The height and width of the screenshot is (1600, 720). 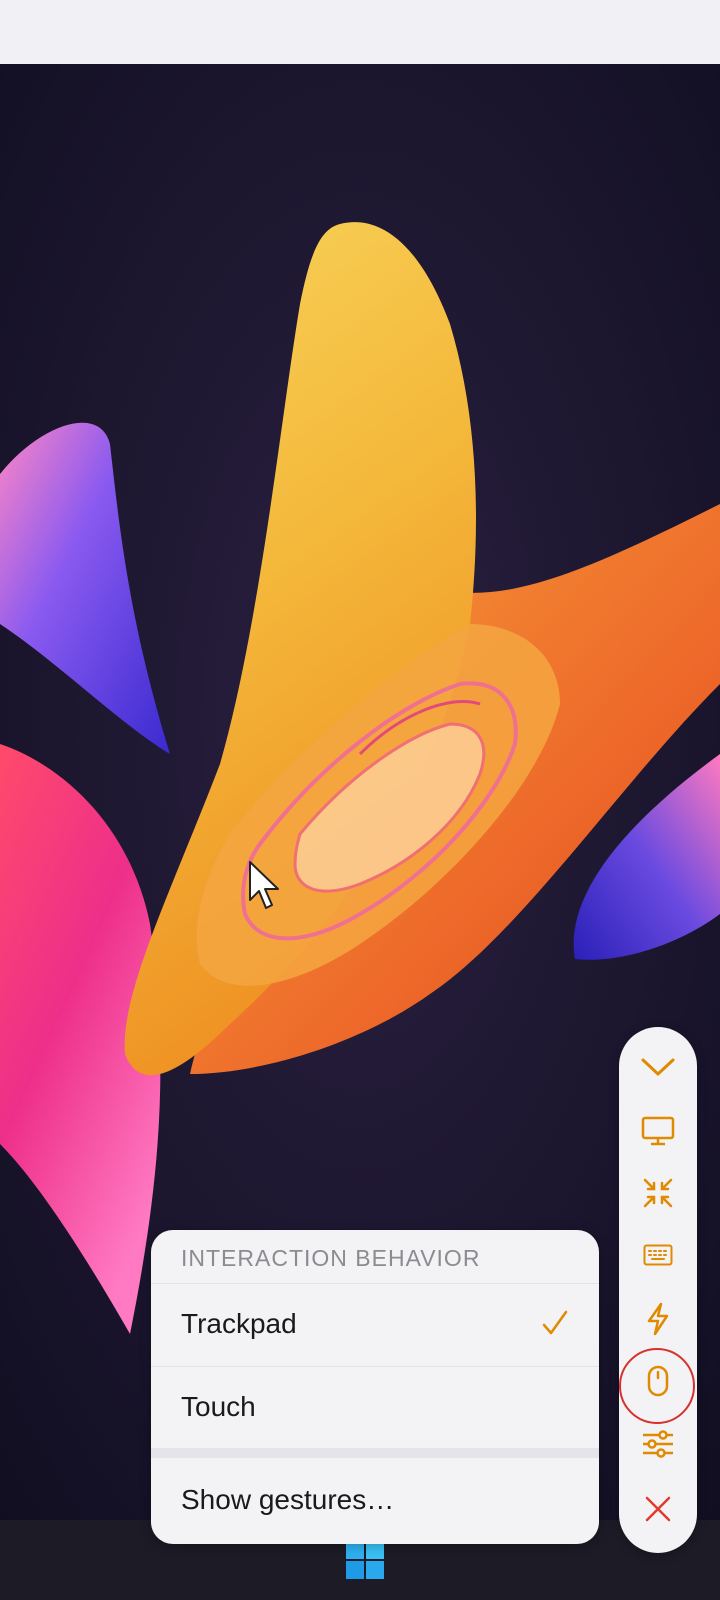 I want to click on sliders-icon, so click(x=658, y=1444).